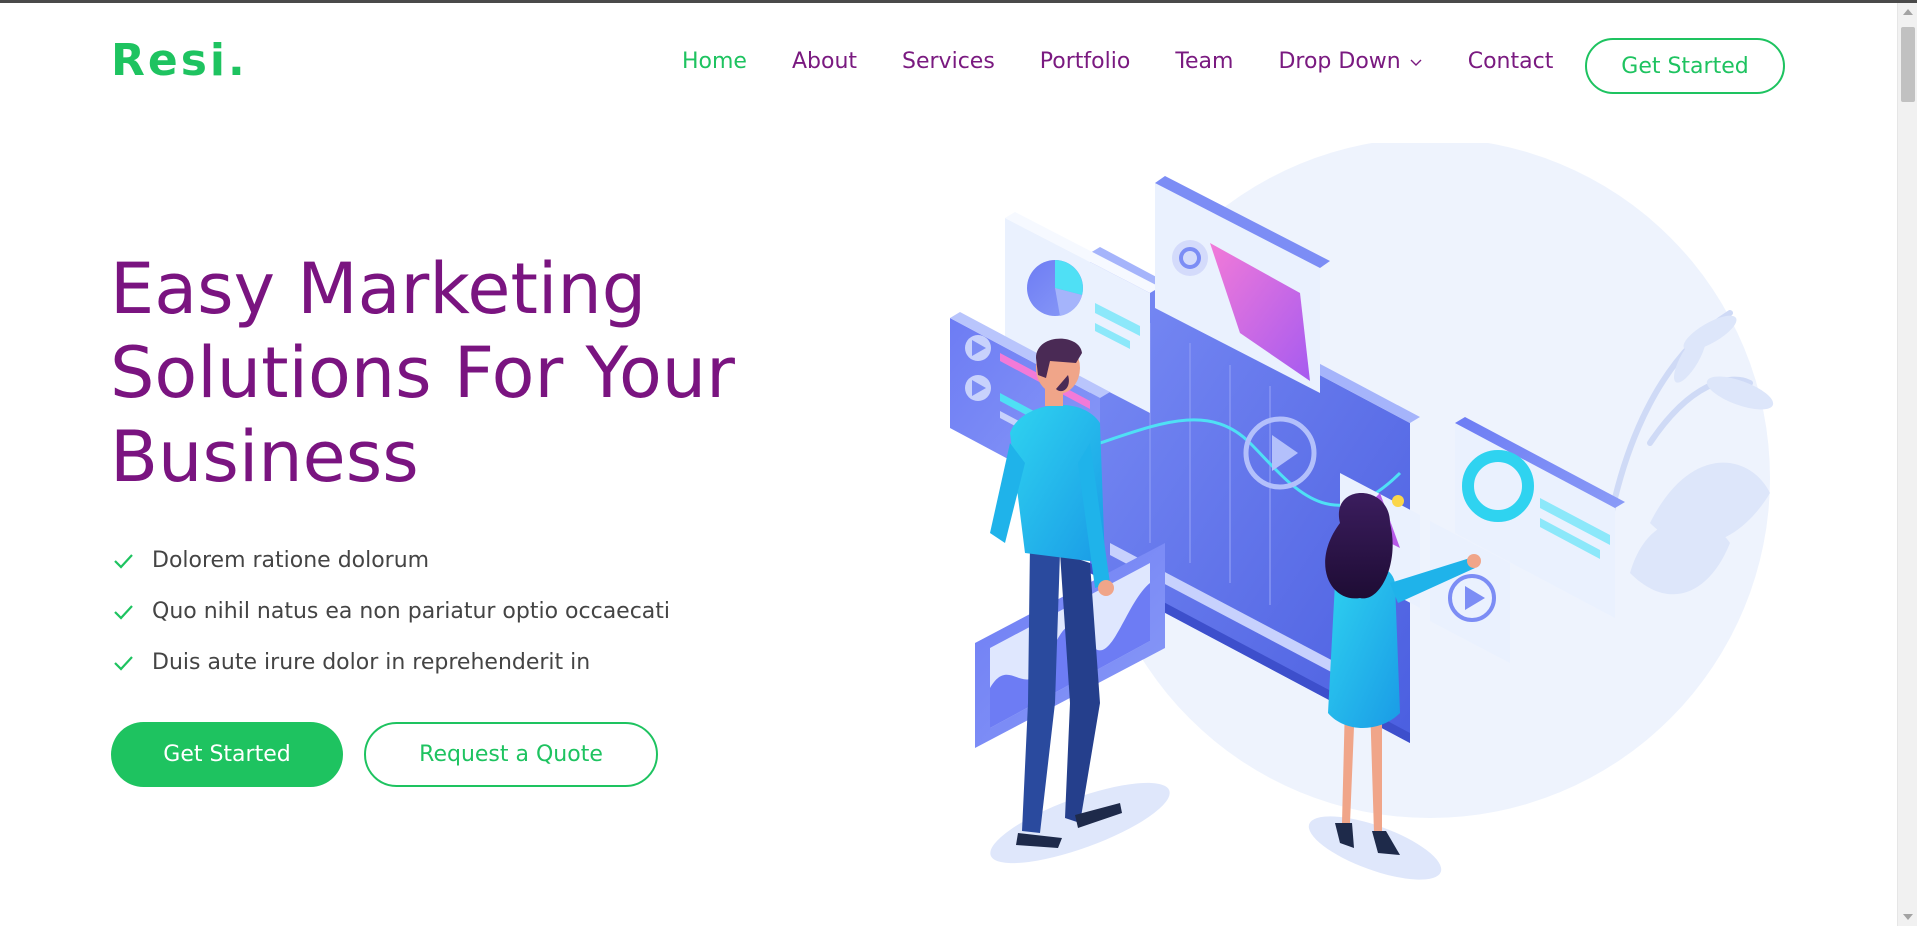 The height and width of the screenshot is (926, 1917). I want to click on hero-title-line-3: Business, so click(264, 457).